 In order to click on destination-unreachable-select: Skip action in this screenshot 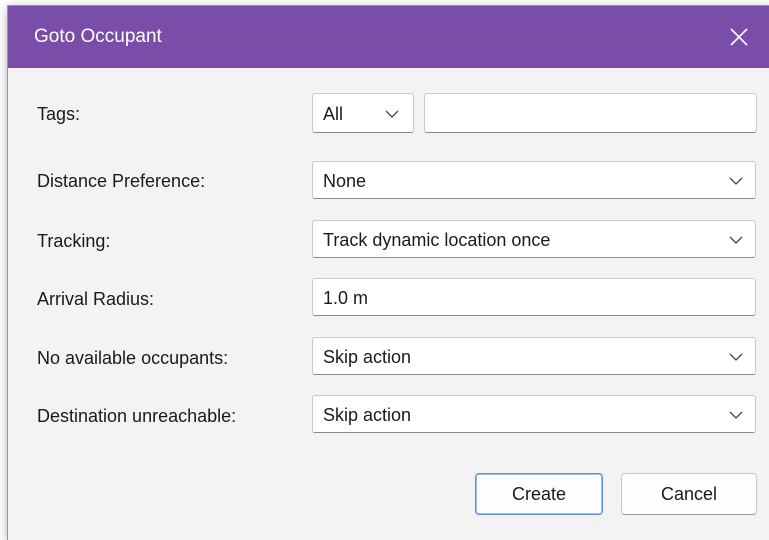, I will do `click(534, 414)`.